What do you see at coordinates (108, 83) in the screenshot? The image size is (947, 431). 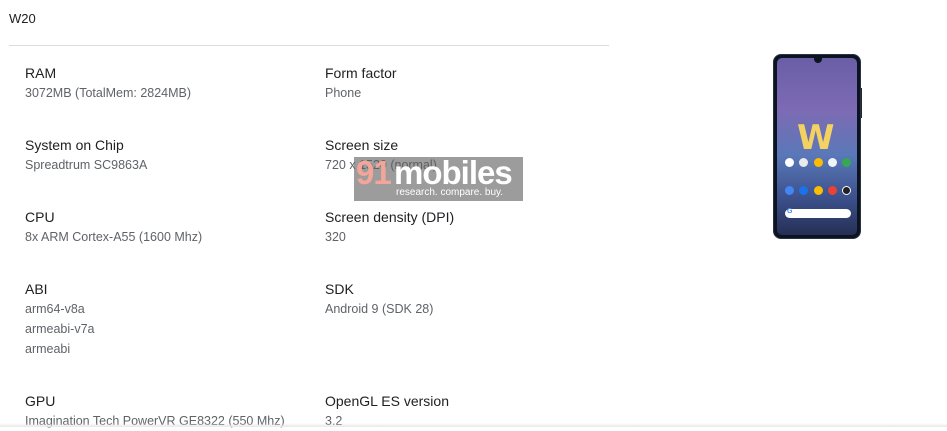 I see `spec-ram: RAM 3072MB (TotalMem: 2824MB)` at bounding box center [108, 83].